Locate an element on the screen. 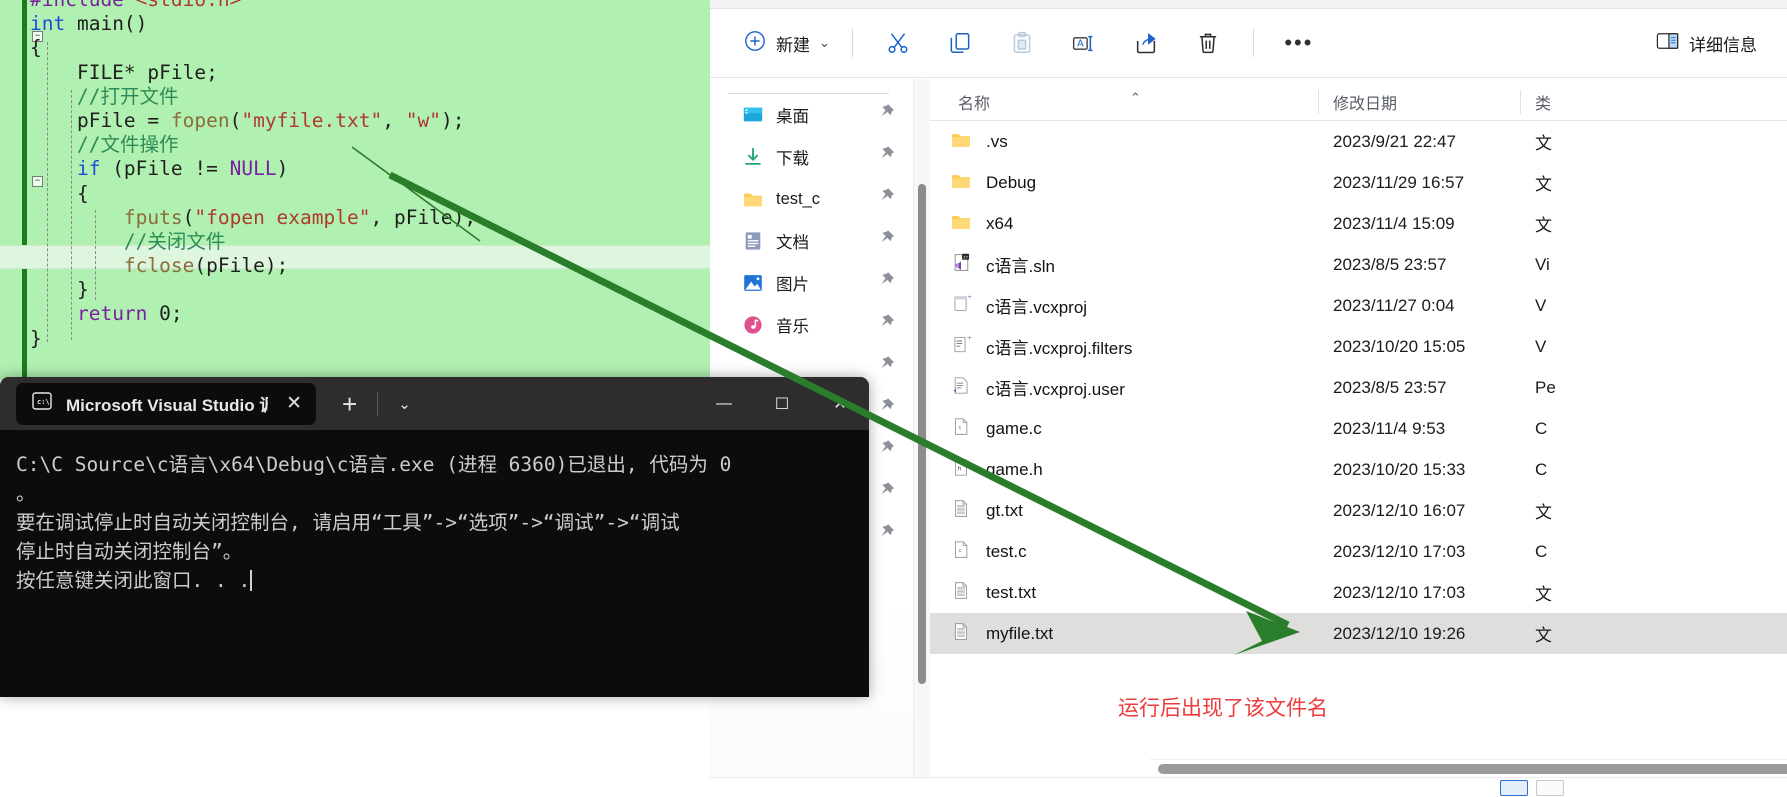 The width and height of the screenshot is (1787, 797). more-options-button: ••• is located at coordinates (1299, 43).